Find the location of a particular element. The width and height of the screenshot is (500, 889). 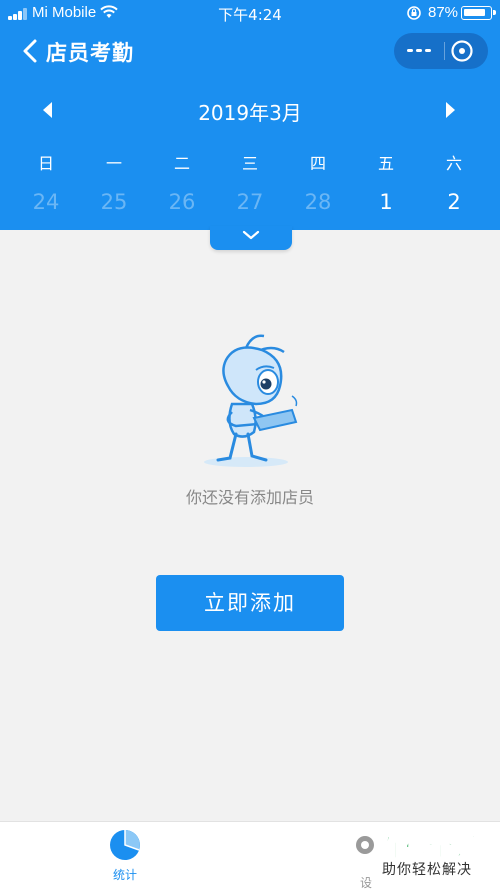

calendar-week-row: 24 25 26 27 28 1 2 is located at coordinates (250, 202).